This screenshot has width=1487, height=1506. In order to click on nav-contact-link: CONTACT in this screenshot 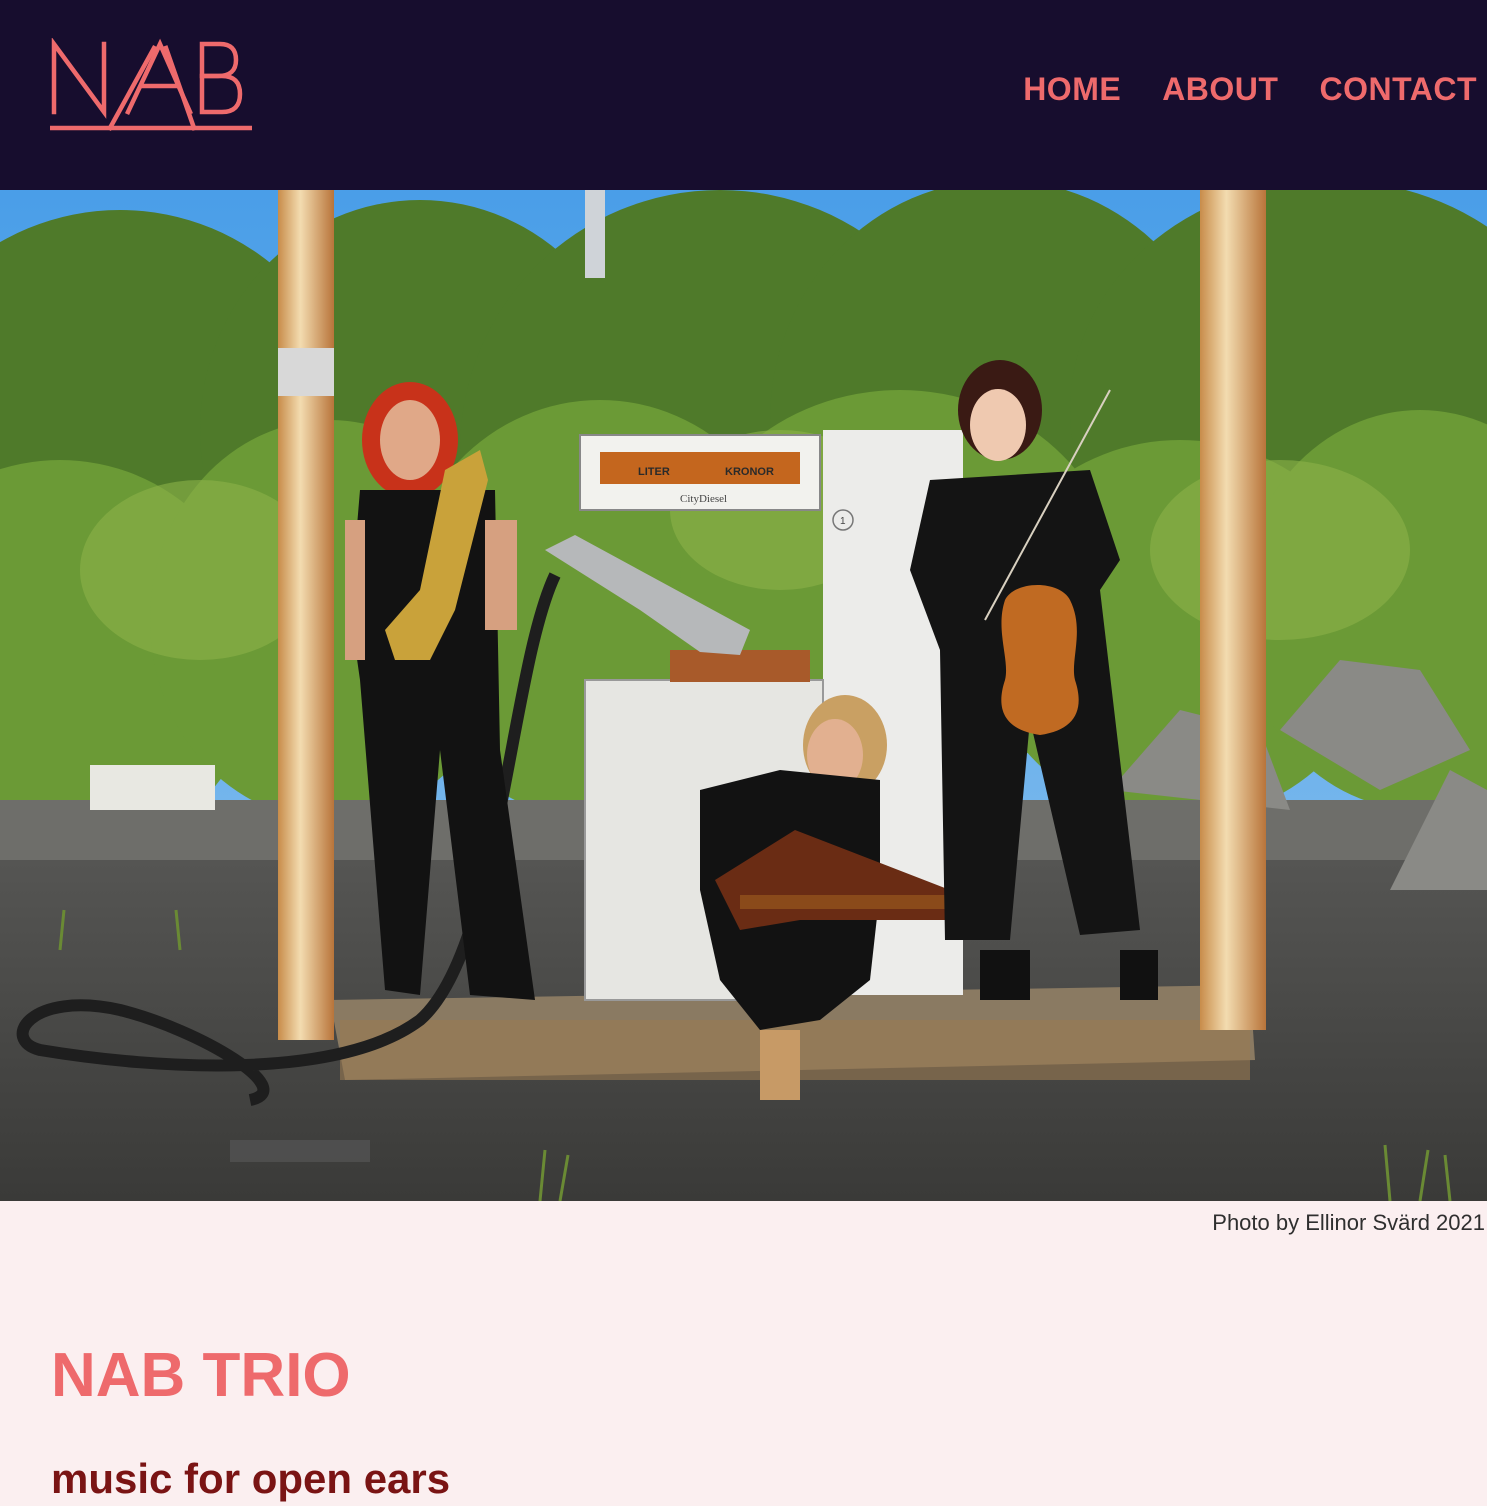, I will do `click(1398, 89)`.